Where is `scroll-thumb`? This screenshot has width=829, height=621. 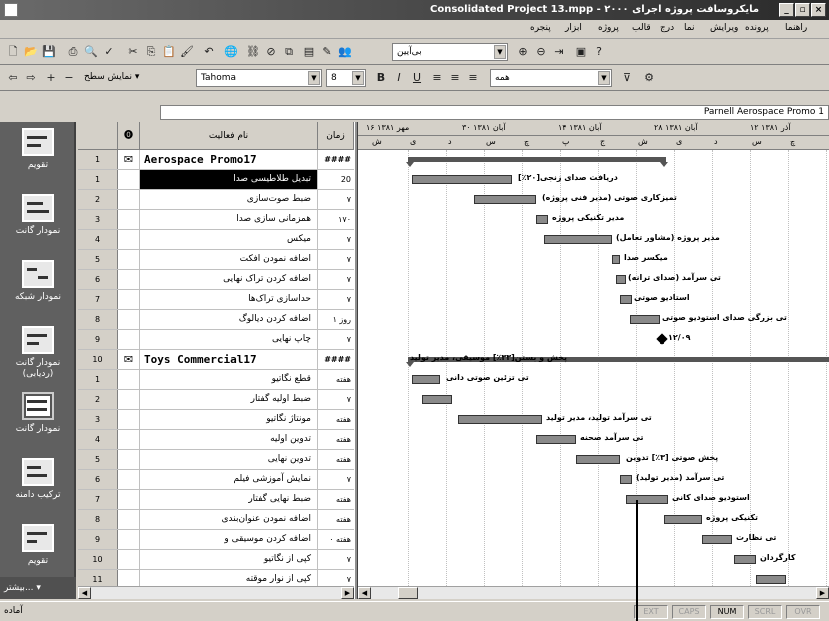 scroll-thumb is located at coordinates (408, 593).